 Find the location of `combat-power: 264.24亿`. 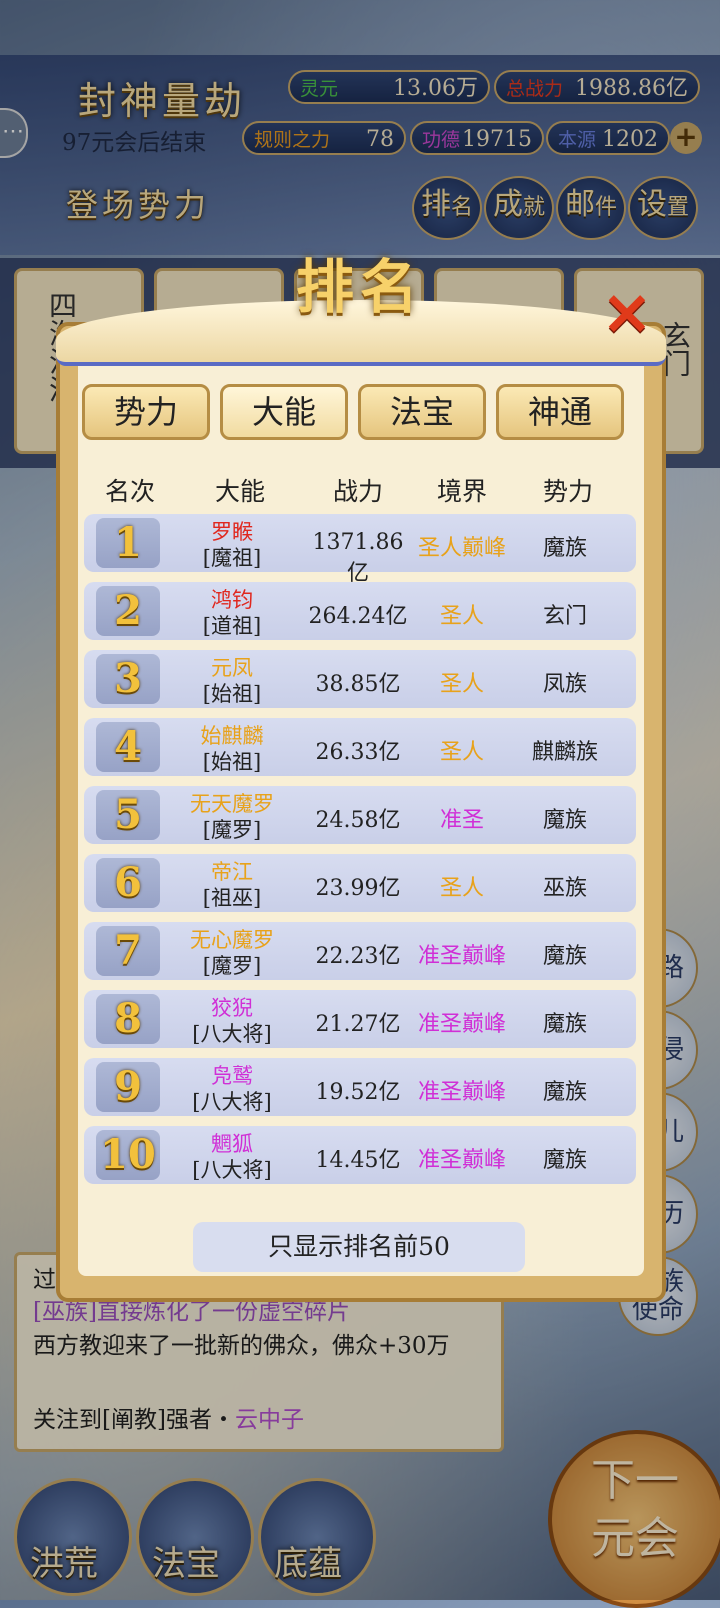

combat-power: 264.24亿 is located at coordinates (358, 616).